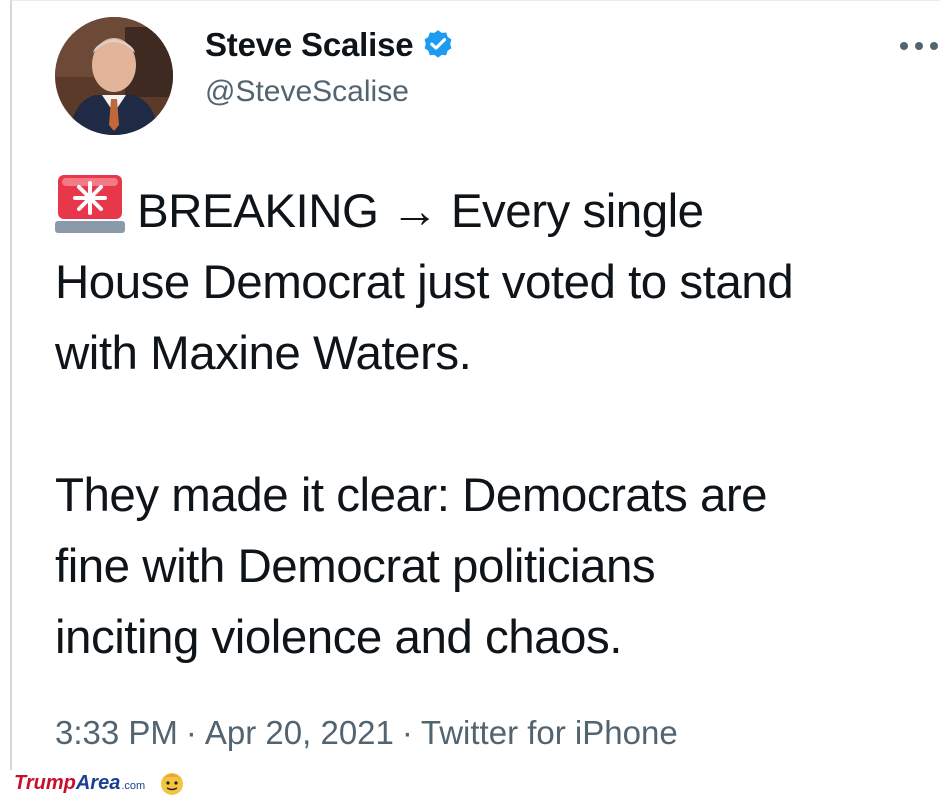 The height and width of the screenshot is (796, 940). What do you see at coordinates (307, 92) in the screenshot?
I see `author-handle: @SteveScalise` at bounding box center [307, 92].